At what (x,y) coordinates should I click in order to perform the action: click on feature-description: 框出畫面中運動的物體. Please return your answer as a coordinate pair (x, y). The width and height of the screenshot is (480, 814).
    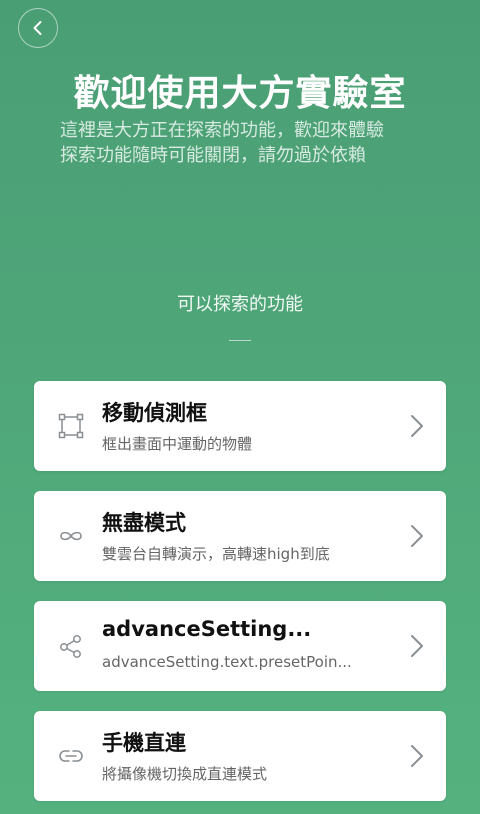
    Looking at the image, I should click on (177, 444).